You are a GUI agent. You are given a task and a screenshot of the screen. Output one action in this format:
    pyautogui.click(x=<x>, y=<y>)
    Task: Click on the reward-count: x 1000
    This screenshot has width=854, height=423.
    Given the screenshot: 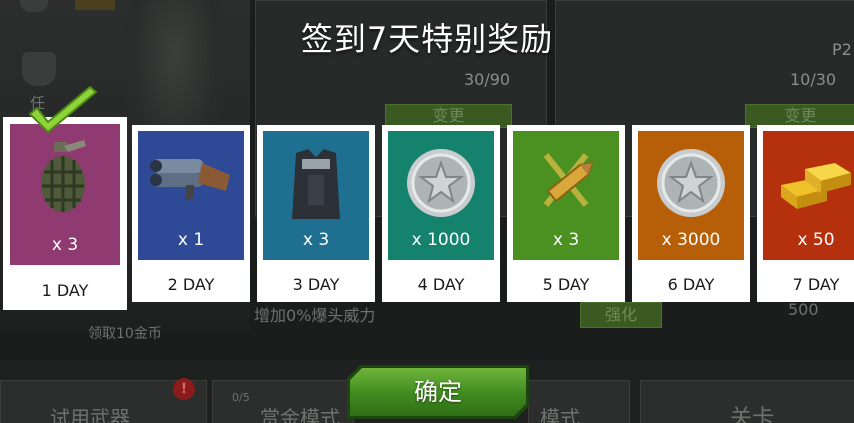 What is the action you would take?
    pyautogui.click(x=441, y=240)
    